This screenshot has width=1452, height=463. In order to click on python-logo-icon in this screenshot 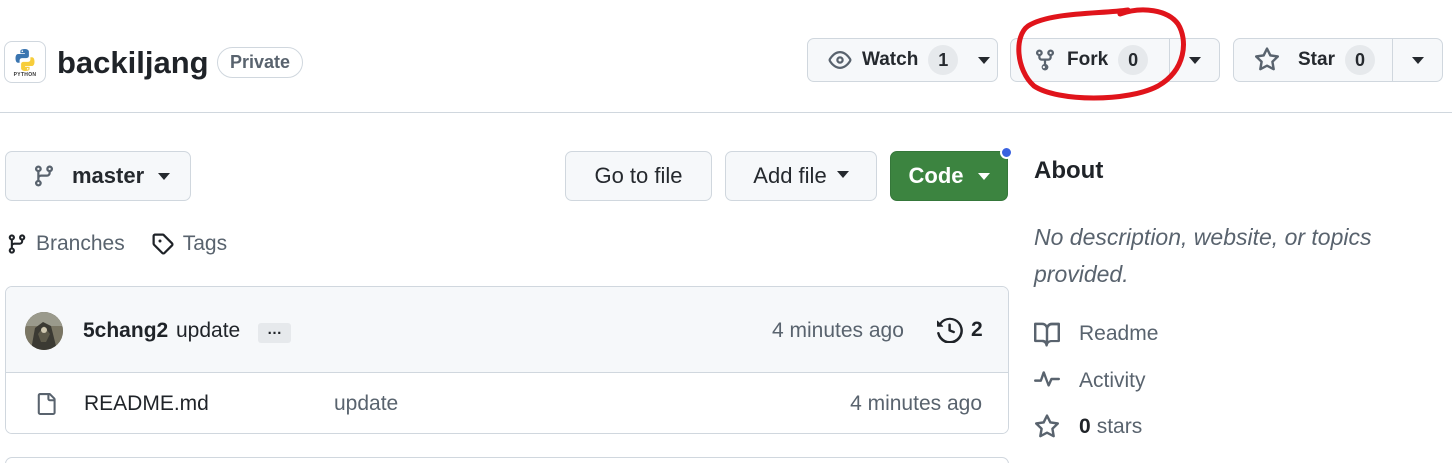, I will do `click(25, 59)`.